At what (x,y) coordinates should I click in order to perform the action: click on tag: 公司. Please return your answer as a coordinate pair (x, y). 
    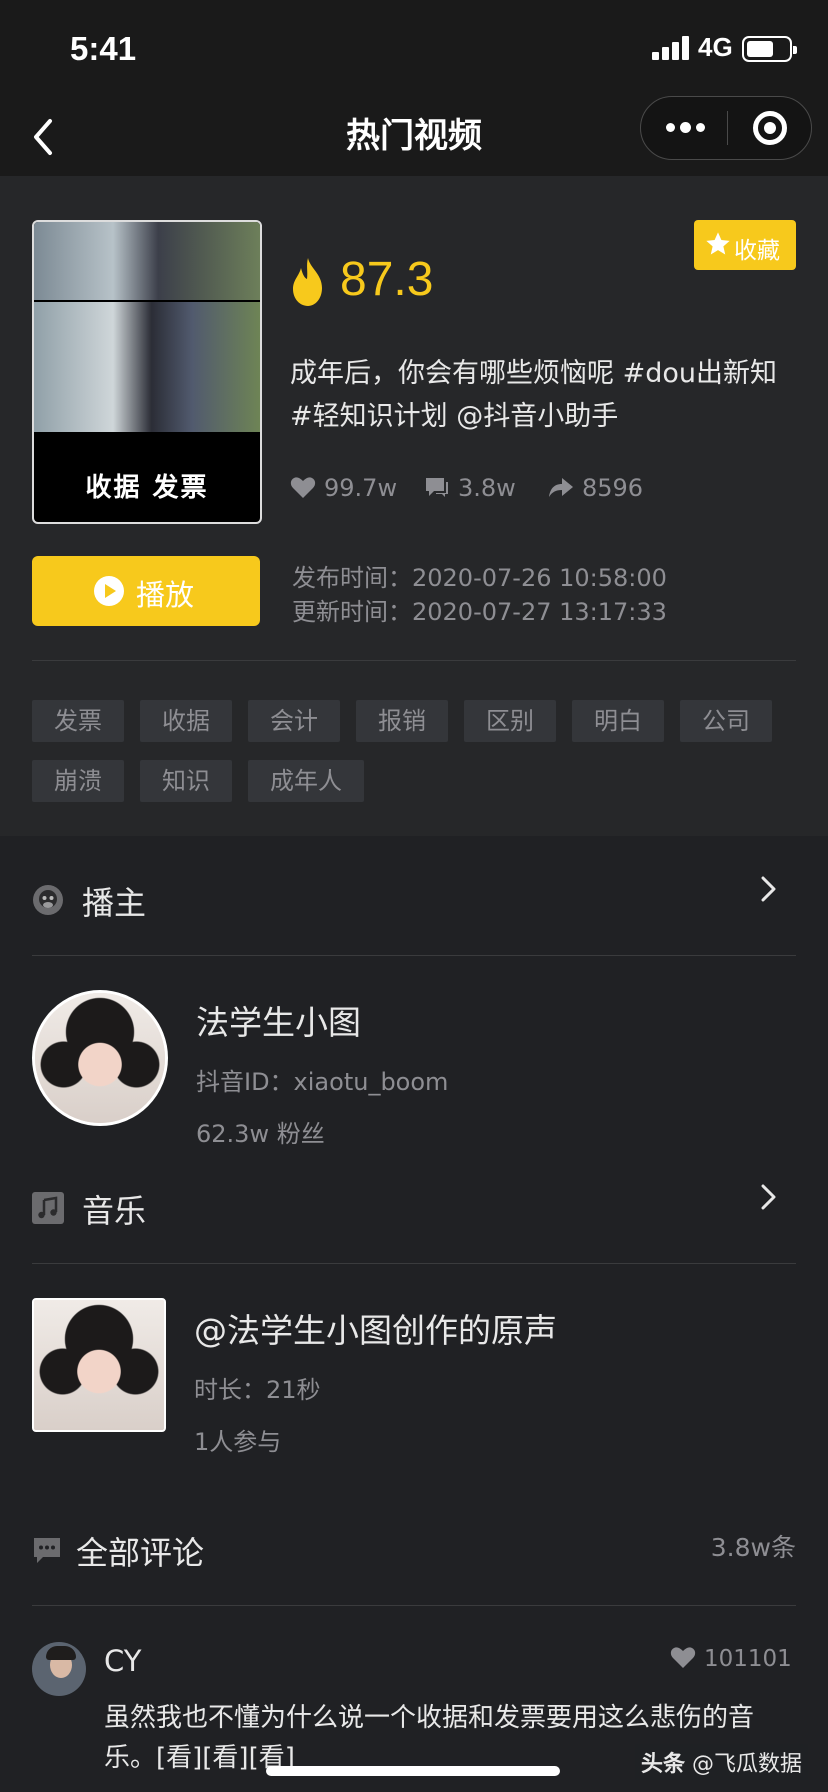
    Looking at the image, I should click on (726, 721).